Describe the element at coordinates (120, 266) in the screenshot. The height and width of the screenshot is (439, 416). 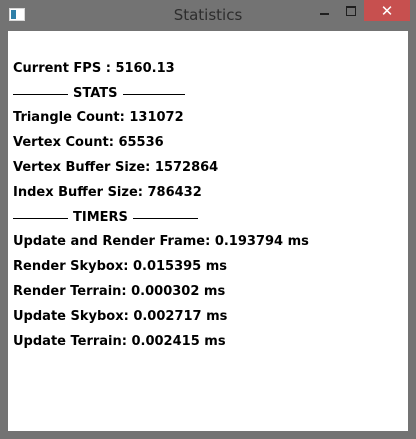
I see `render-skybox-timer: Render Skybox: 0.015395 ms` at that location.